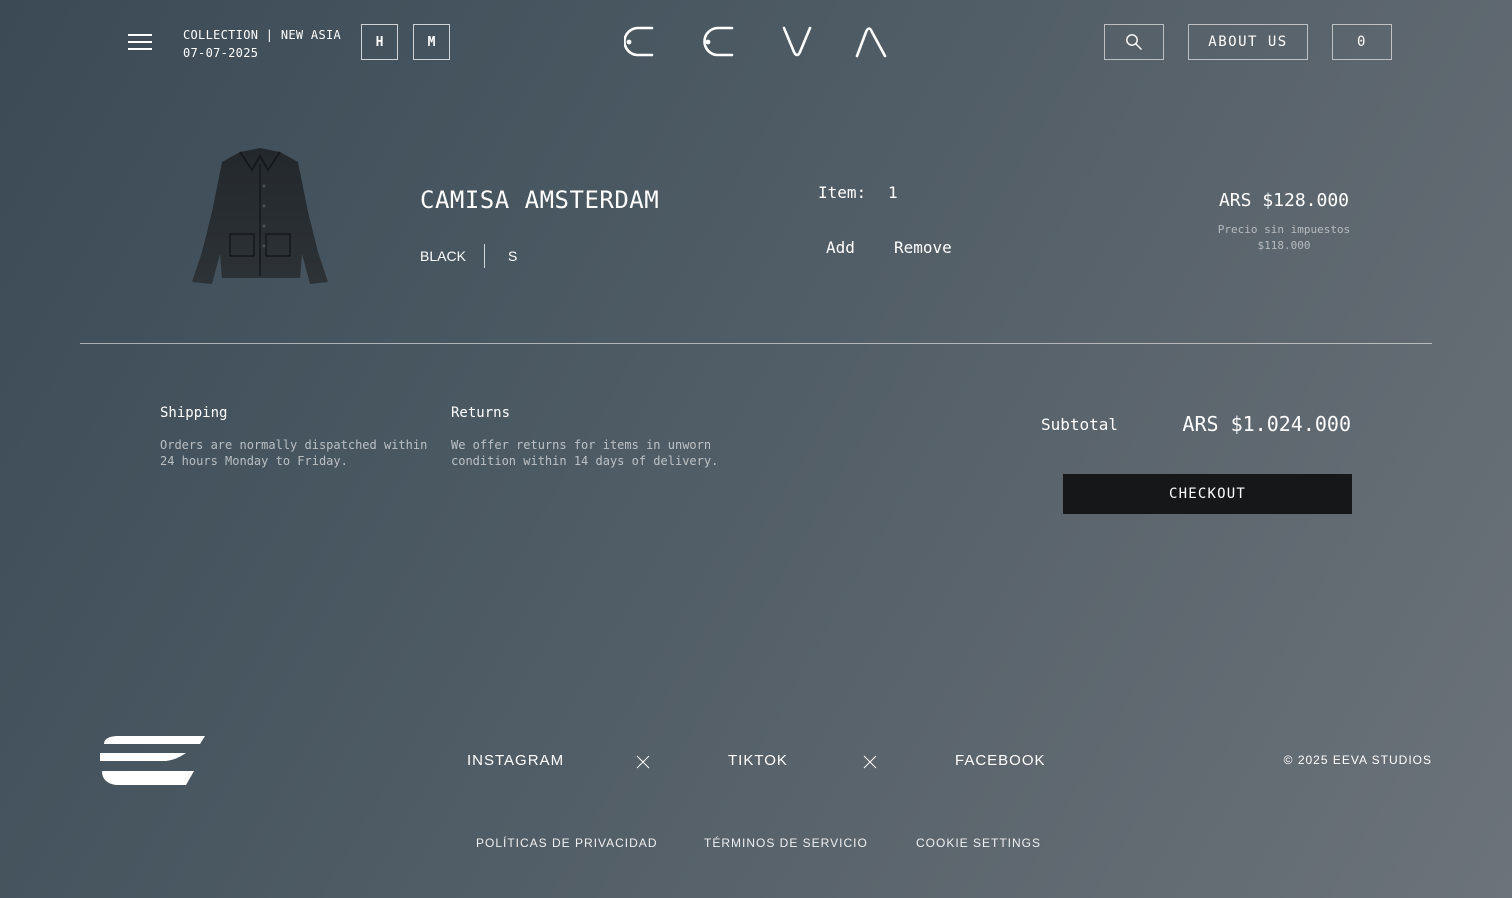  What do you see at coordinates (262, 44) in the screenshot?
I see `collection-info: COLLECTION | NEW ASIA 07-07-2025` at bounding box center [262, 44].